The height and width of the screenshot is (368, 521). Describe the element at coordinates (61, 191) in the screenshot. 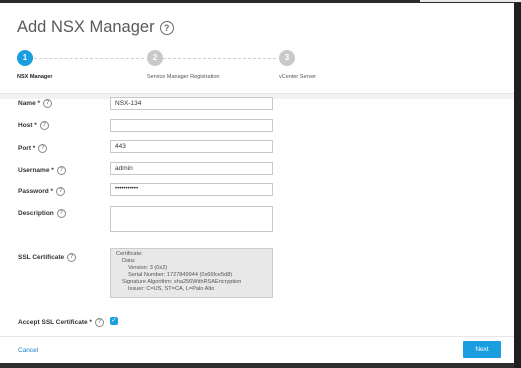

I see `password-help-icon: ?` at that location.